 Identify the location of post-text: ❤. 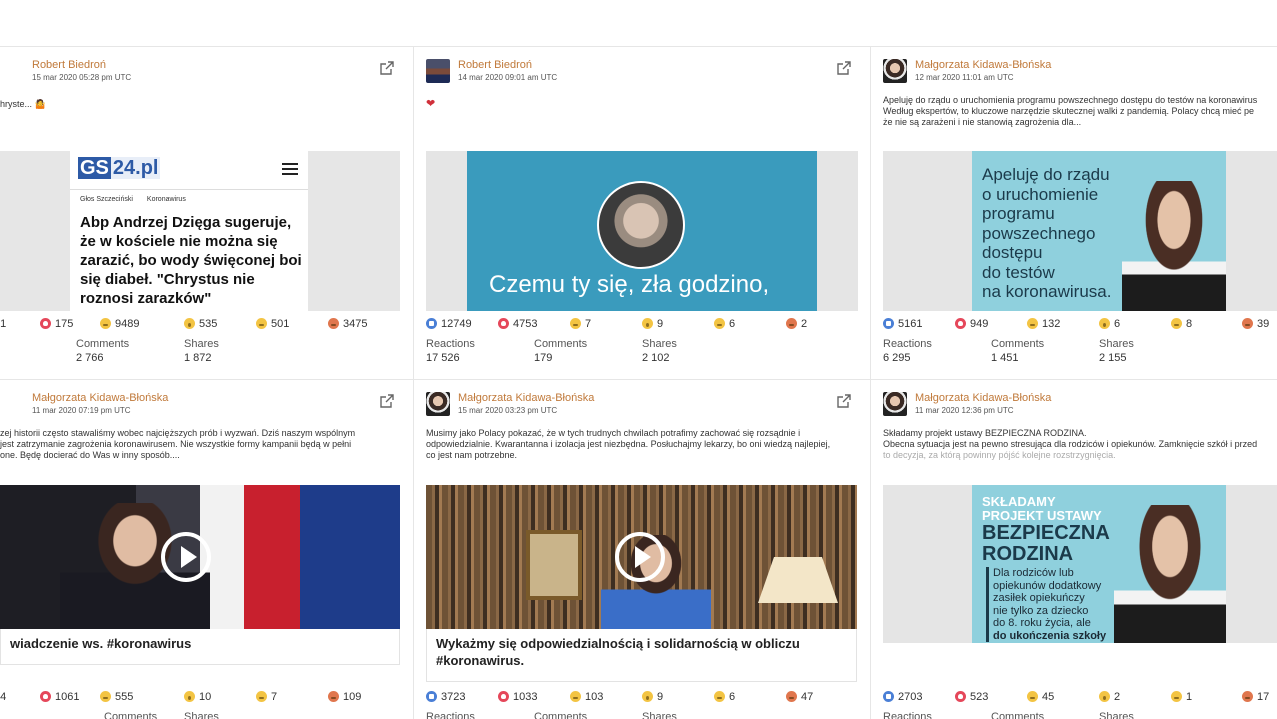
(431, 104).